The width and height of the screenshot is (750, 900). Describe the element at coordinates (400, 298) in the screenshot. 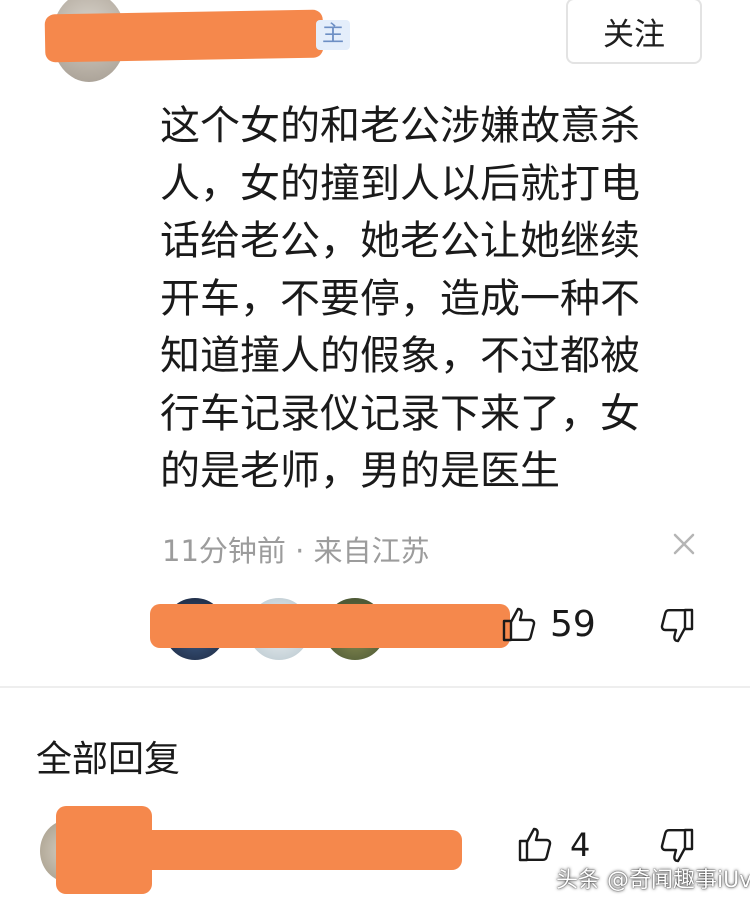

I see `comment-line: 开车，不要停，造成一种不` at that location.